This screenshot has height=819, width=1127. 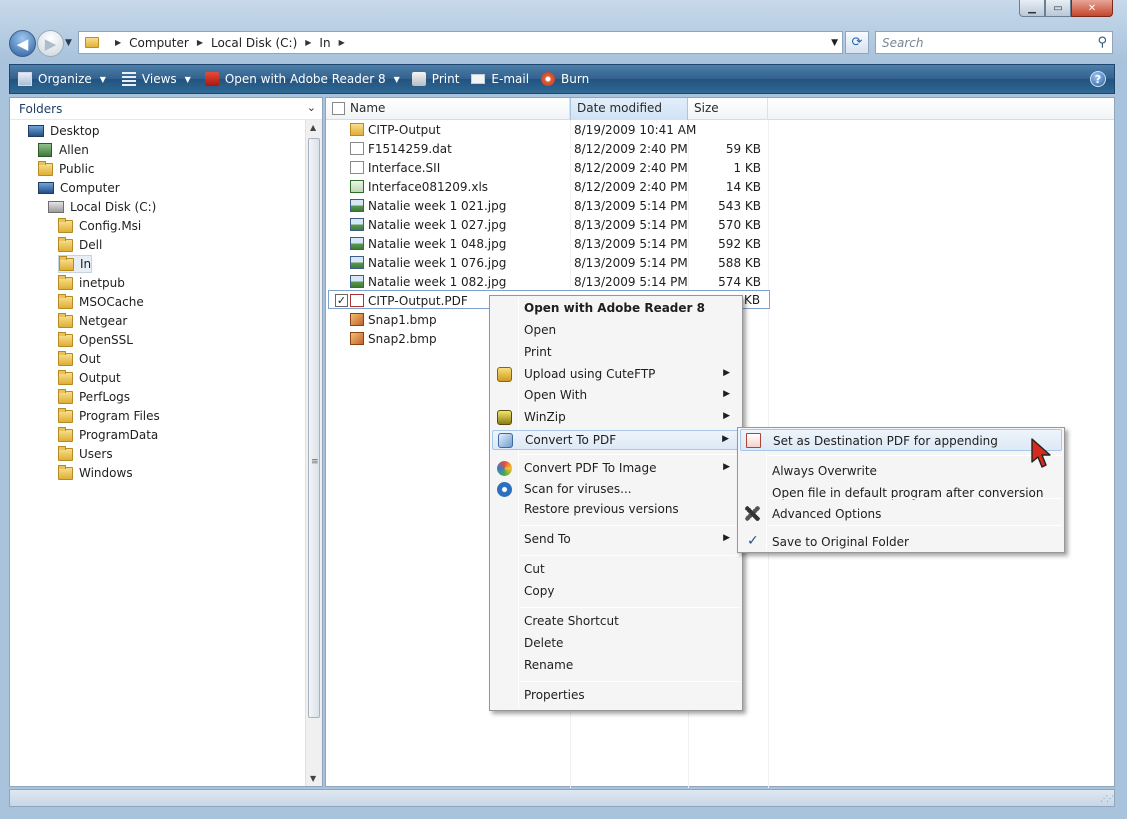 What do you see at coordinates (100, 378) in the screenshot?
I see `tree-item-label: Output` at bounding box center [100, 378].